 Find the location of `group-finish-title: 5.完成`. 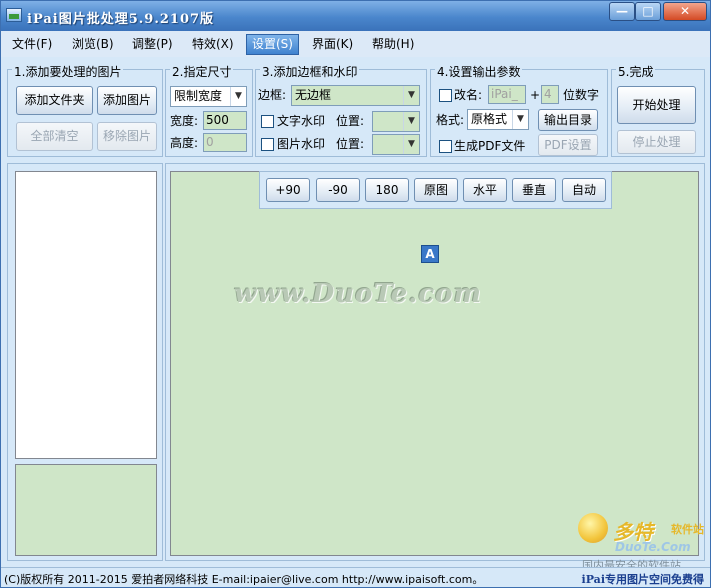

group-finish-title: 5.完成 is located at coordinates (636, 71).